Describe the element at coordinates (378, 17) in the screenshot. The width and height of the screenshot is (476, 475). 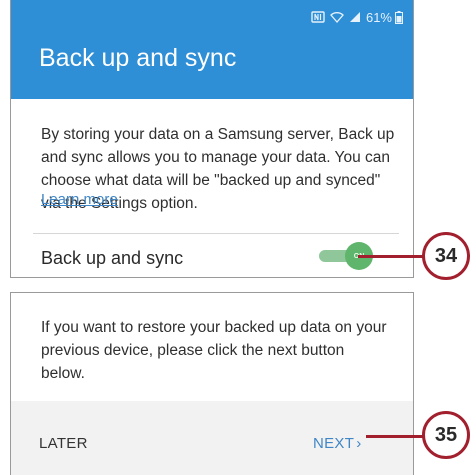
I see `battery-percent: 61%` at that location.